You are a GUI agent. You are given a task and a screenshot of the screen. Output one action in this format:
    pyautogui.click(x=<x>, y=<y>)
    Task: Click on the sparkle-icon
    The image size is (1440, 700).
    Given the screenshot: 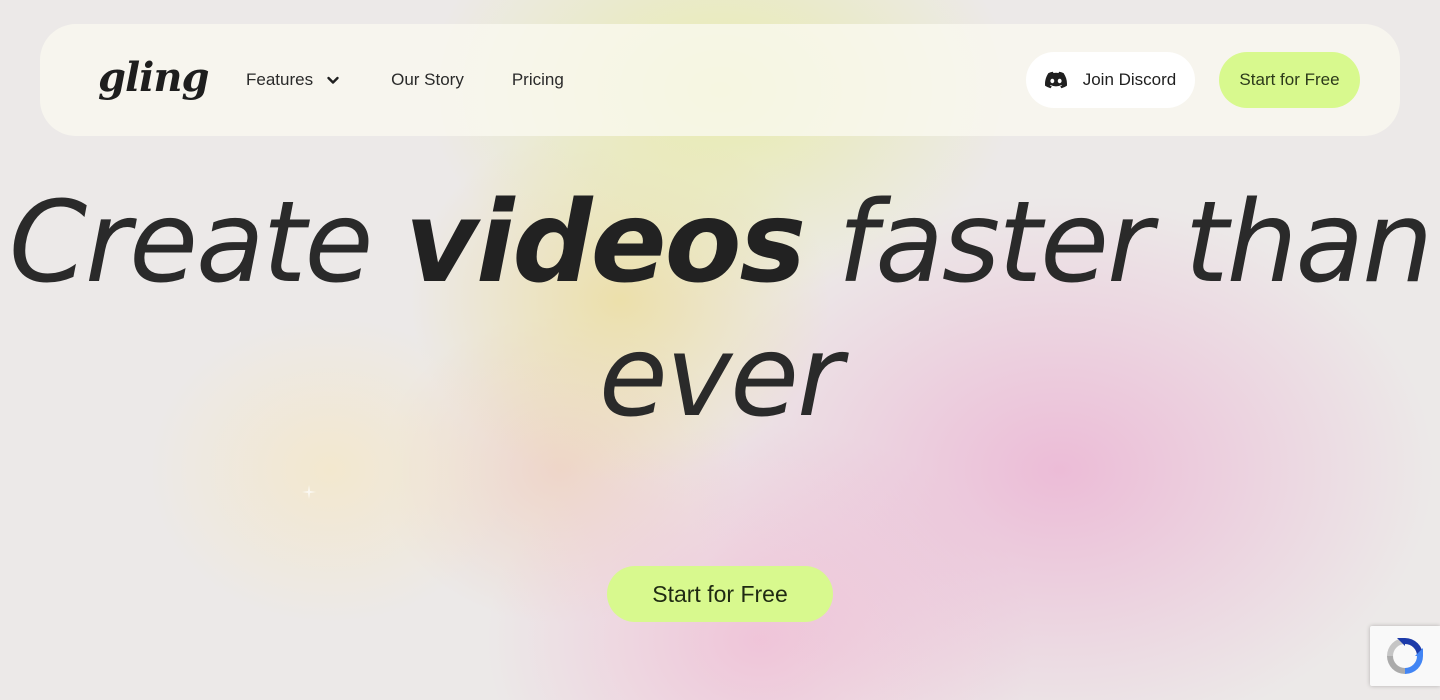 What is the action you would take?
    pyautogui.click(x=309, y=492)
    